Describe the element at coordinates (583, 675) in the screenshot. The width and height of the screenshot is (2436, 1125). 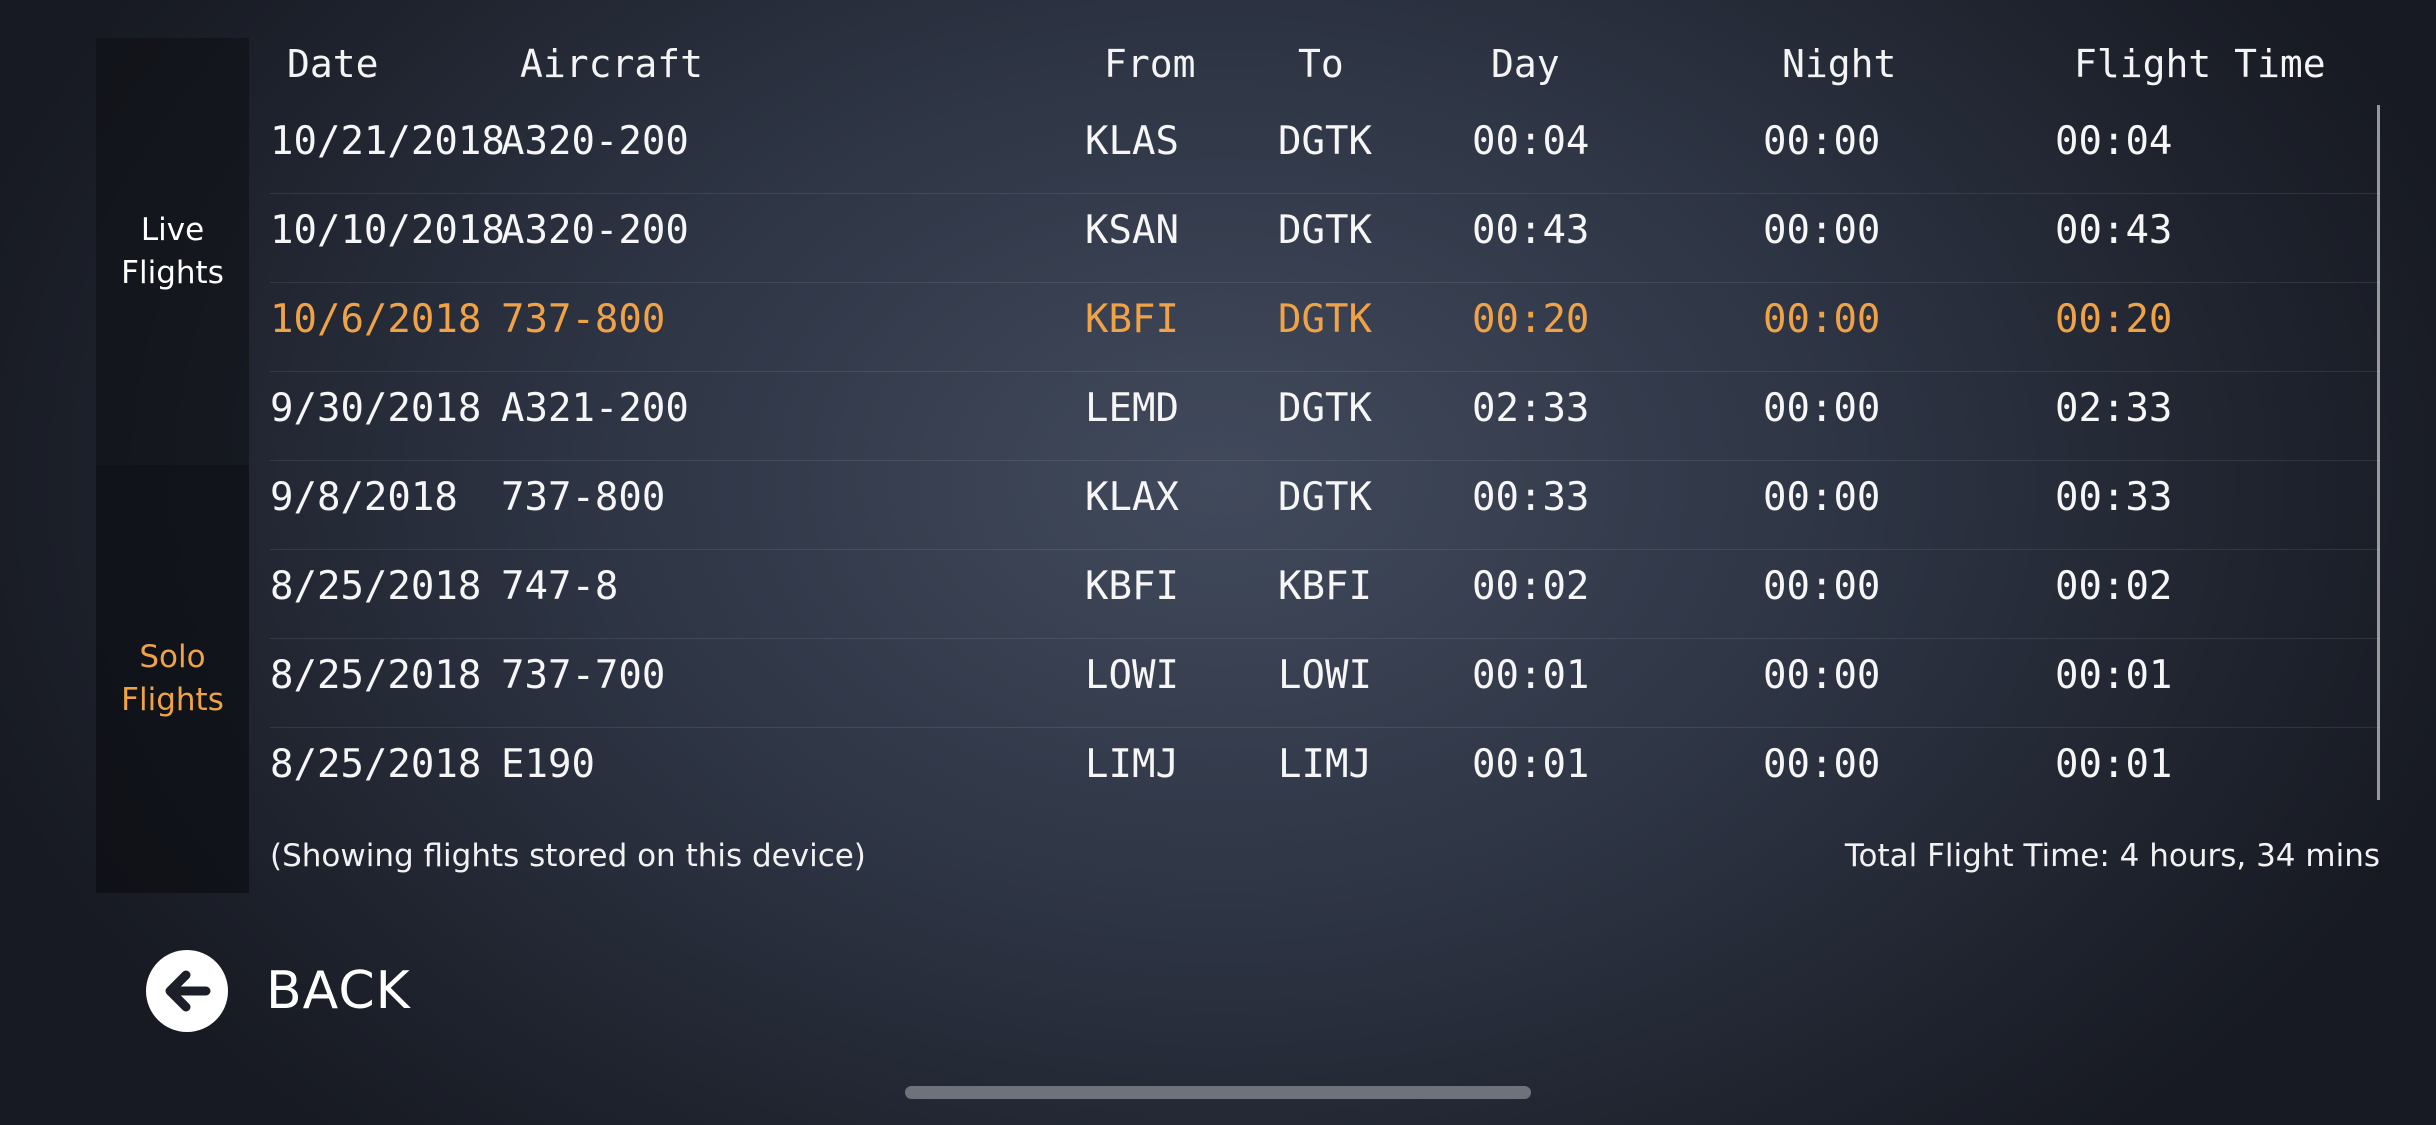
I see `cell-aircraft: 737-700` at that location.